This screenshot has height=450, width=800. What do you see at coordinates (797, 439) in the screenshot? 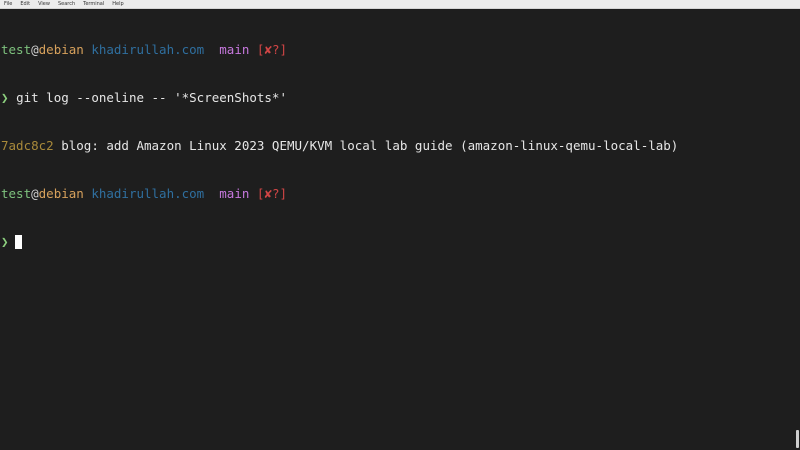
I see `scrollbar-thumb` at bounding box center [797, 439].